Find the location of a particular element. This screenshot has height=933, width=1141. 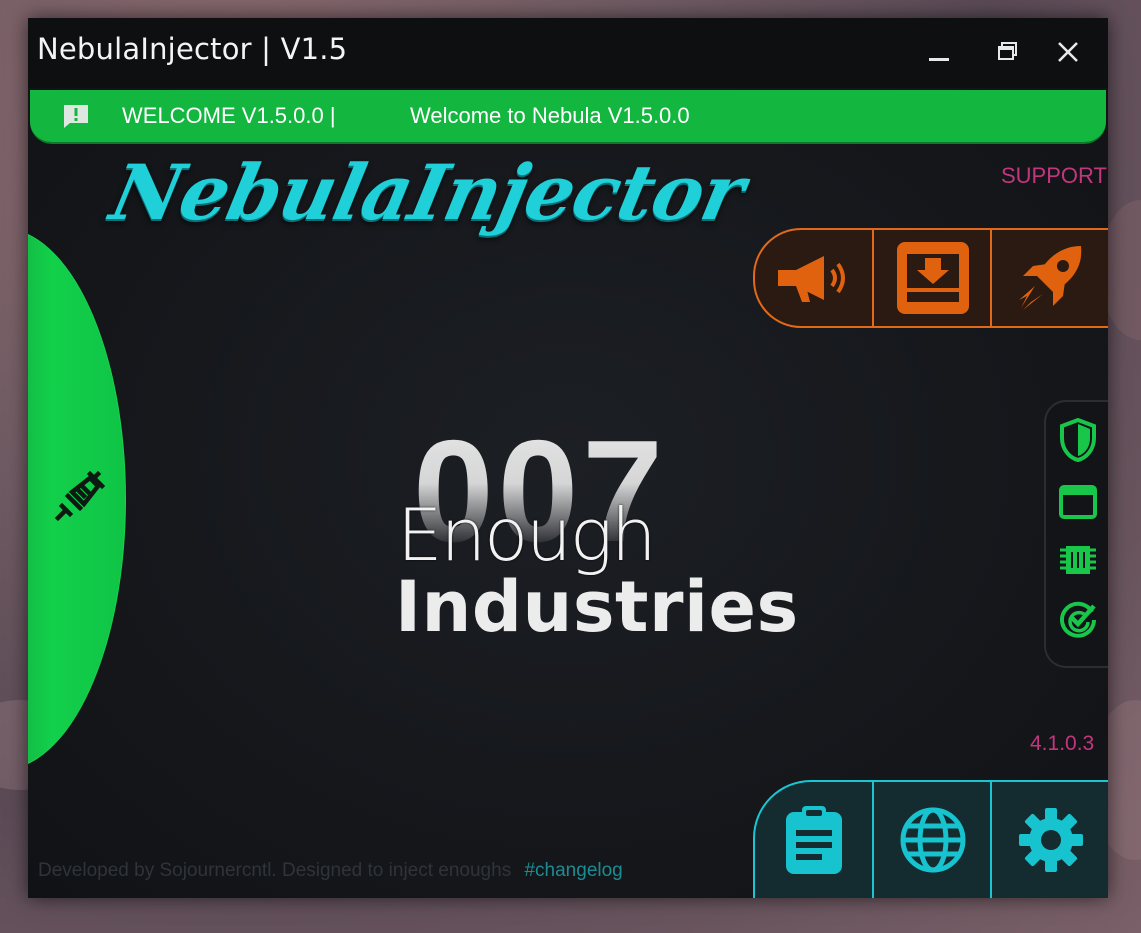

settings-button is located at coordinates (1049, 840).